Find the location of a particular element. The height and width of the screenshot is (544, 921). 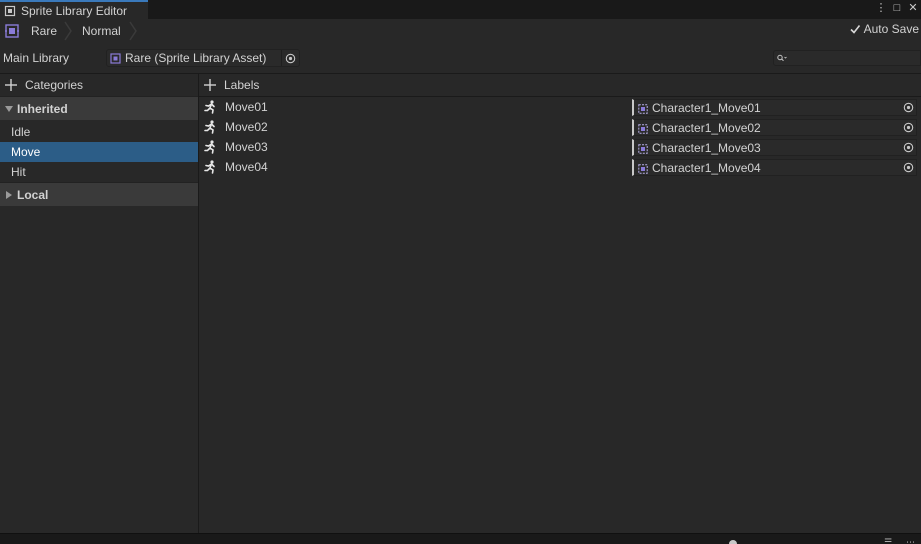

search-input is located at coordinates (851, 58).